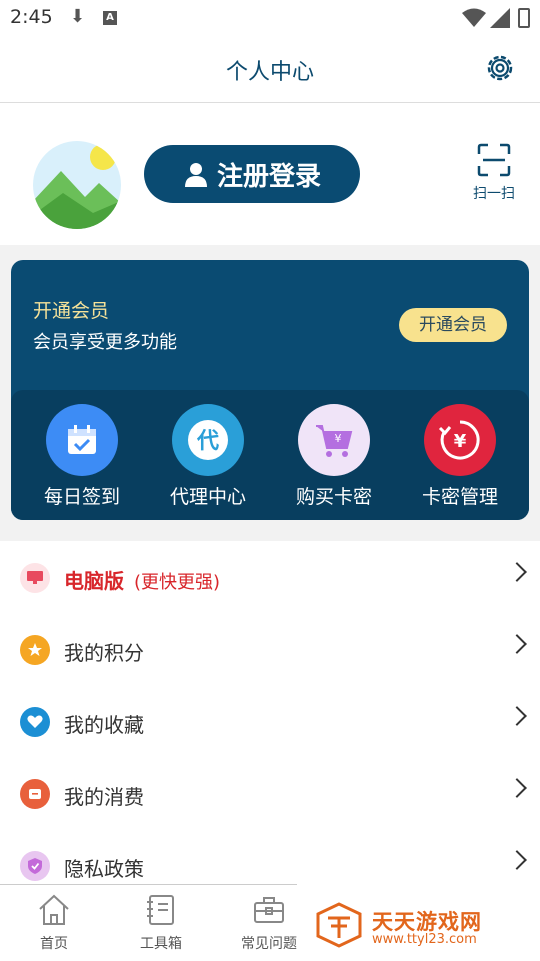 The image size is (540, 961). Describe the element at coordinates (161, 944) in the screenshot. I see `tab-label: 工具箱` at that location.